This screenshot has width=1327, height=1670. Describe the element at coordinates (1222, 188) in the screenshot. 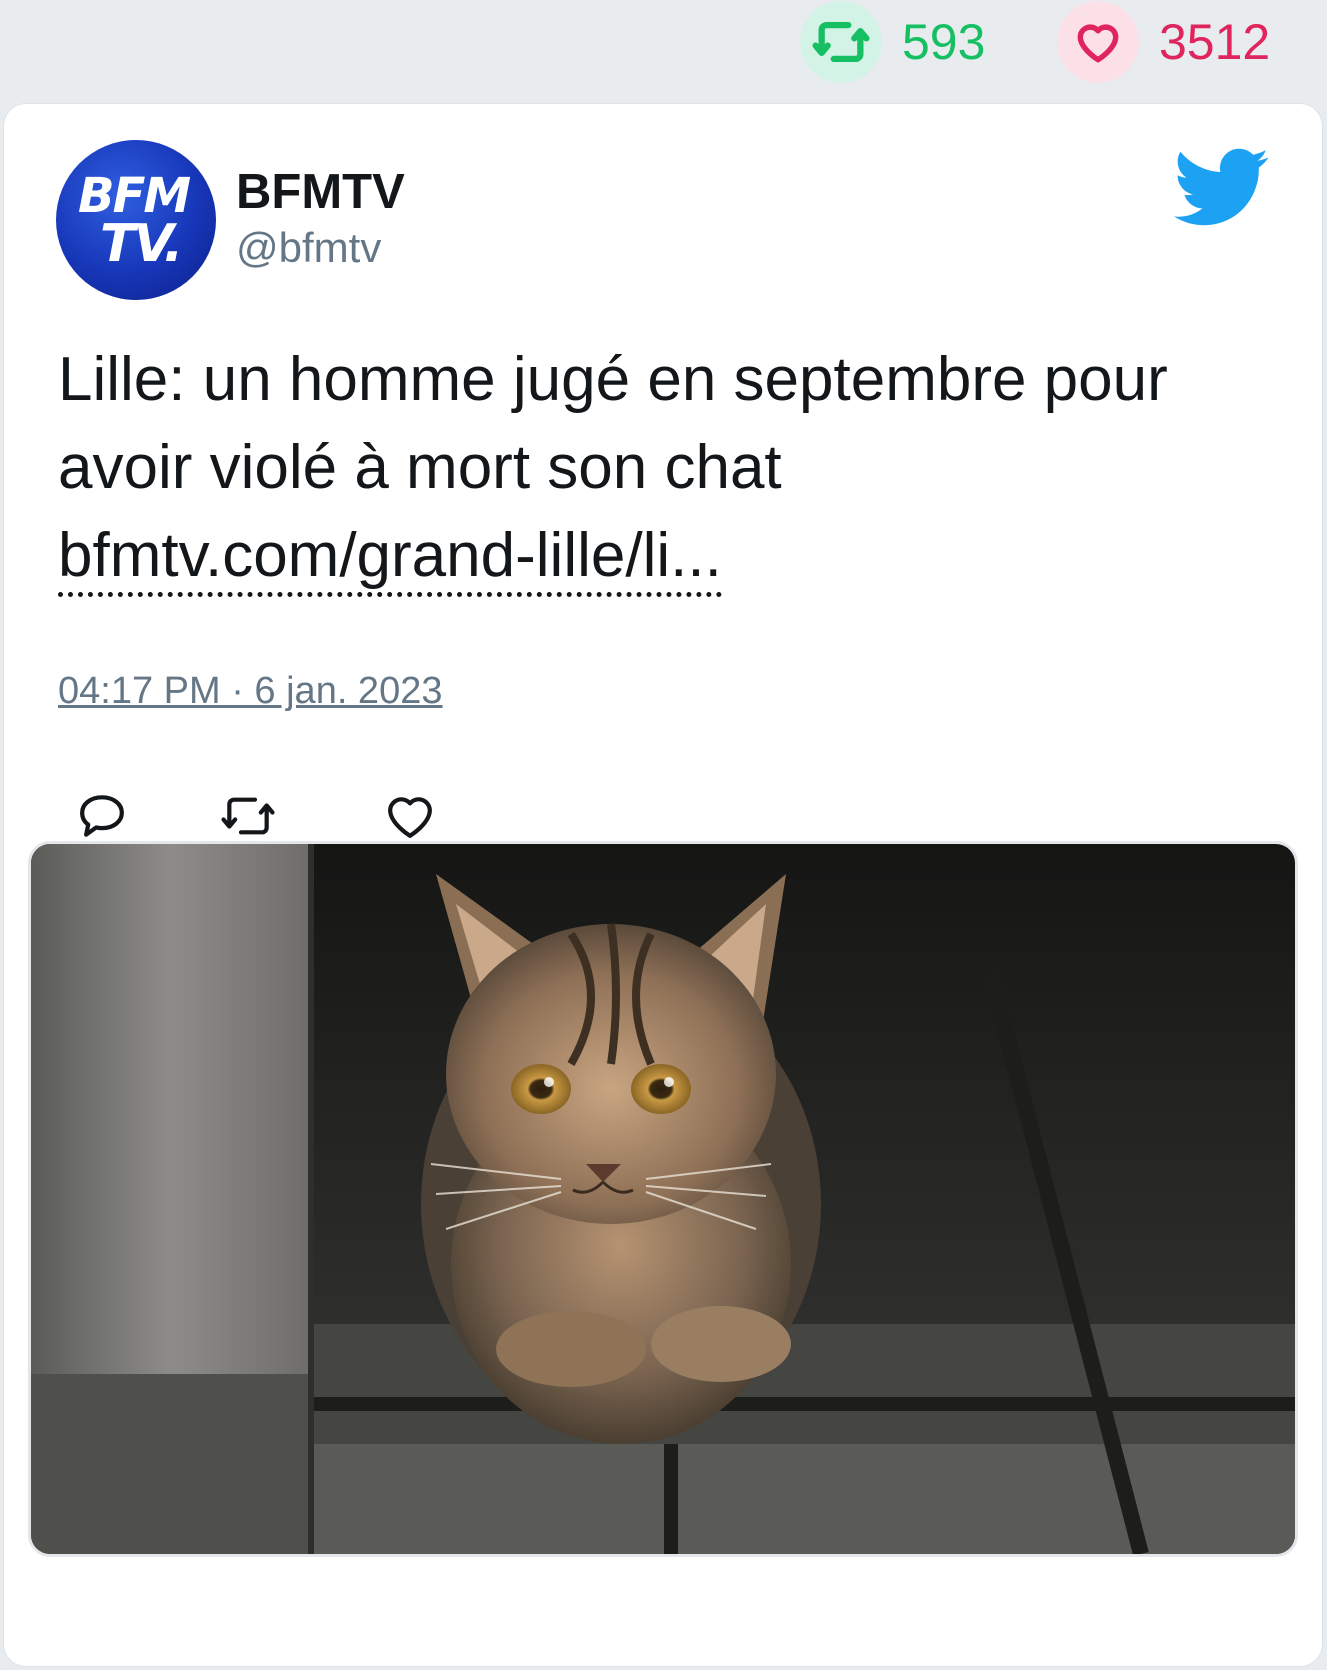

I see `twitter-bird-icon` at that location.